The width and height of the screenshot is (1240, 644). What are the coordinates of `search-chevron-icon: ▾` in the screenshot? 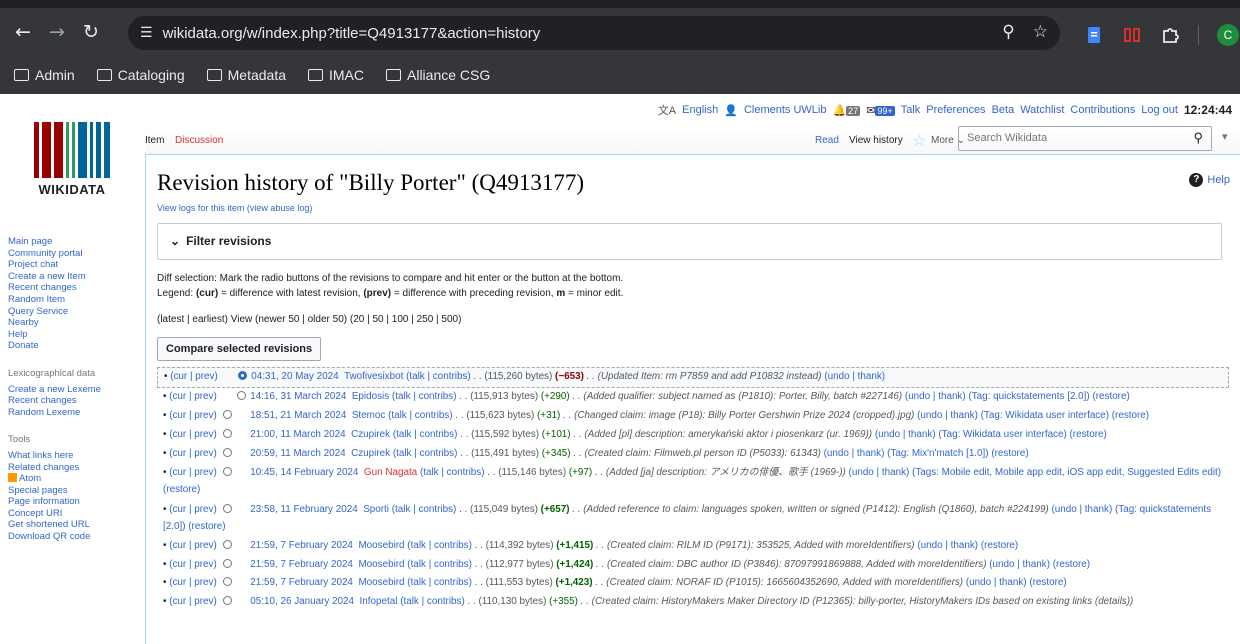 It's located at (1225, 136).